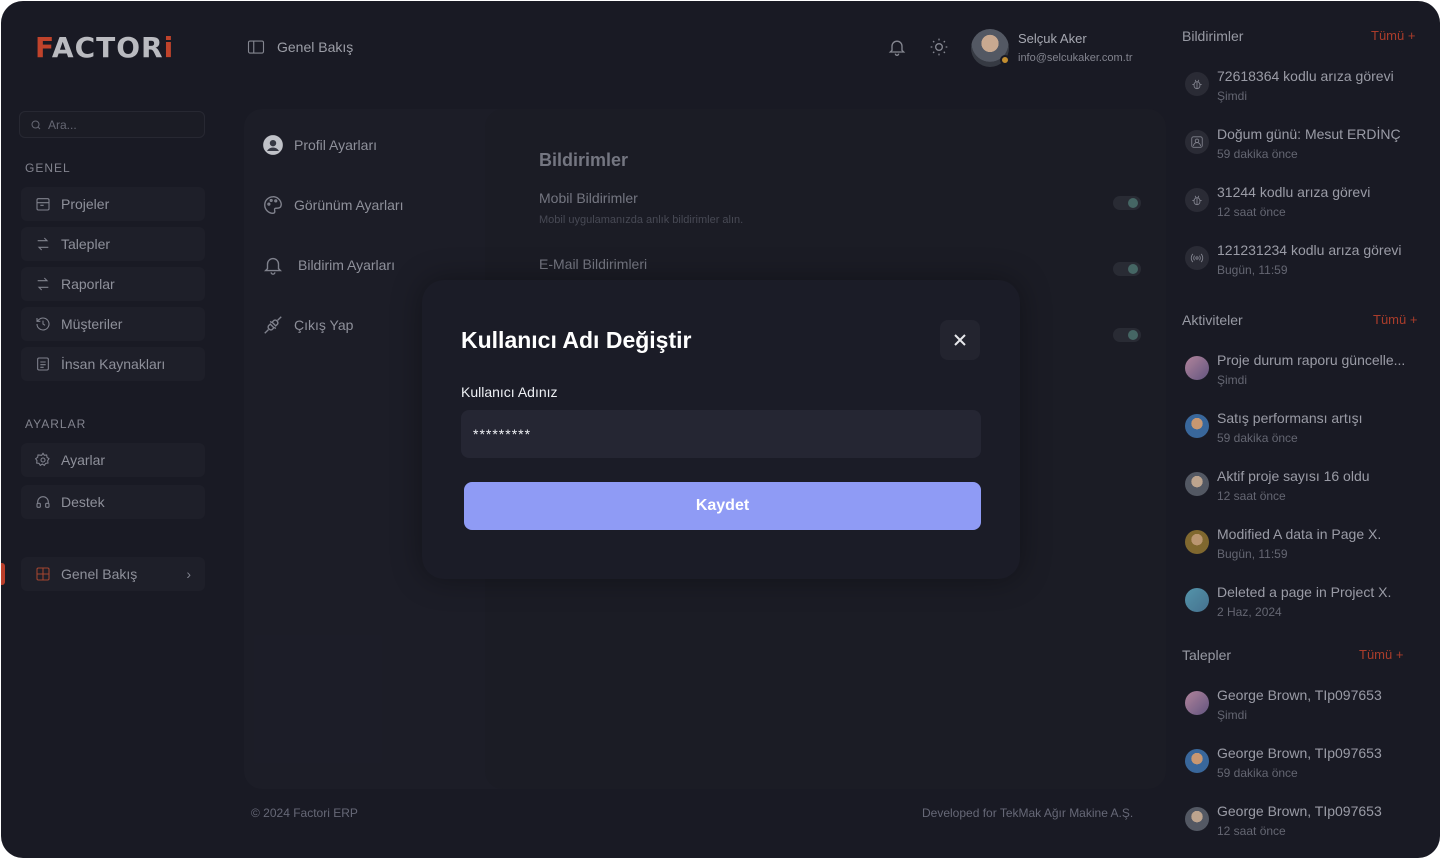 The image size is (1441, 859). I want to click on close-button, so click(960, 340).